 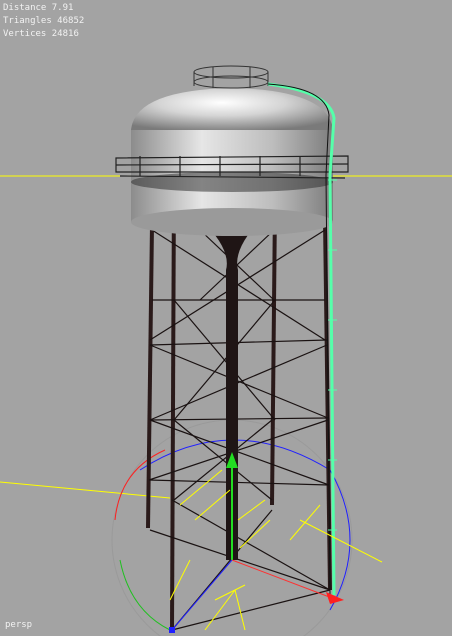 What do you see at coordinates (232, 162) in the screenshot?
I see `water-tank` at bounding box center [232, 162].